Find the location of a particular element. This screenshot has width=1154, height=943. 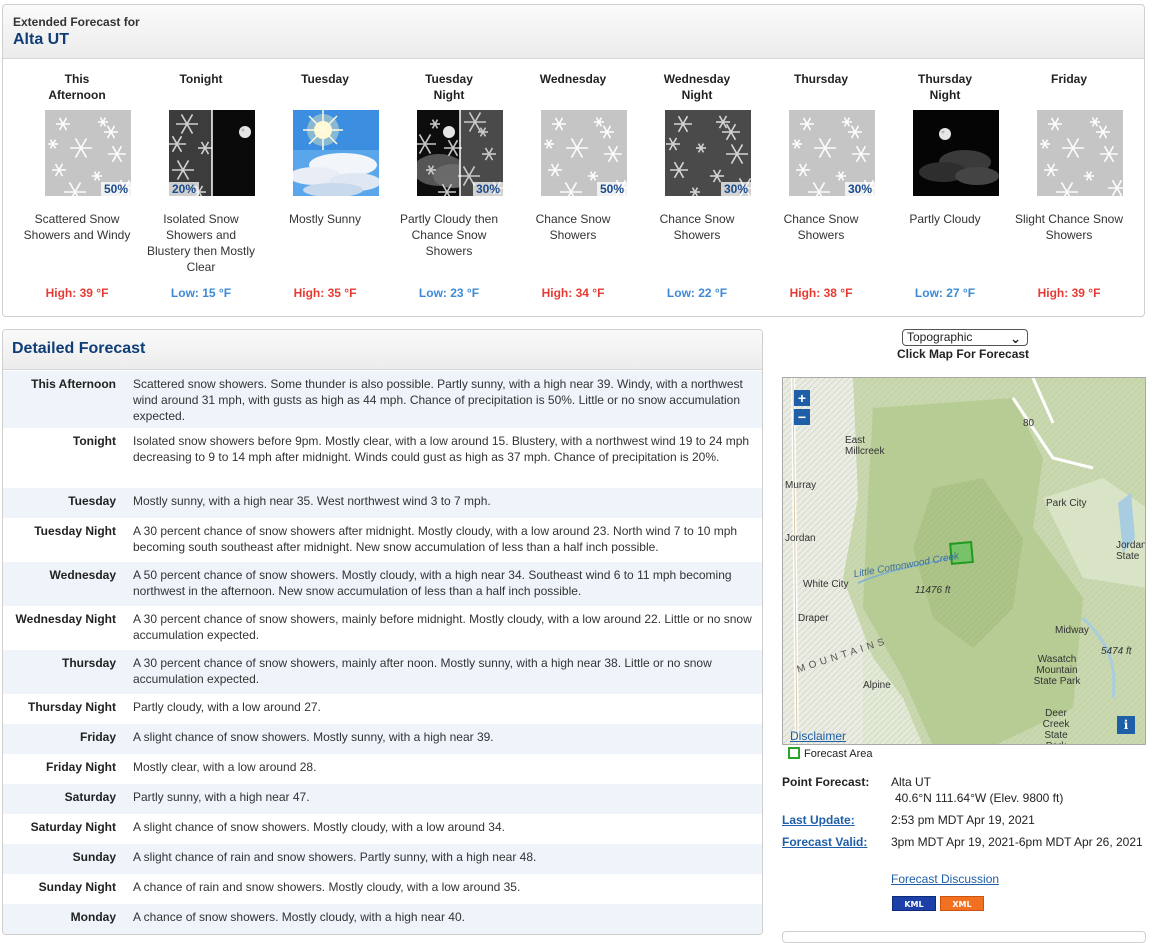

period-name: Tuesday is located at coordinates (325, 88).